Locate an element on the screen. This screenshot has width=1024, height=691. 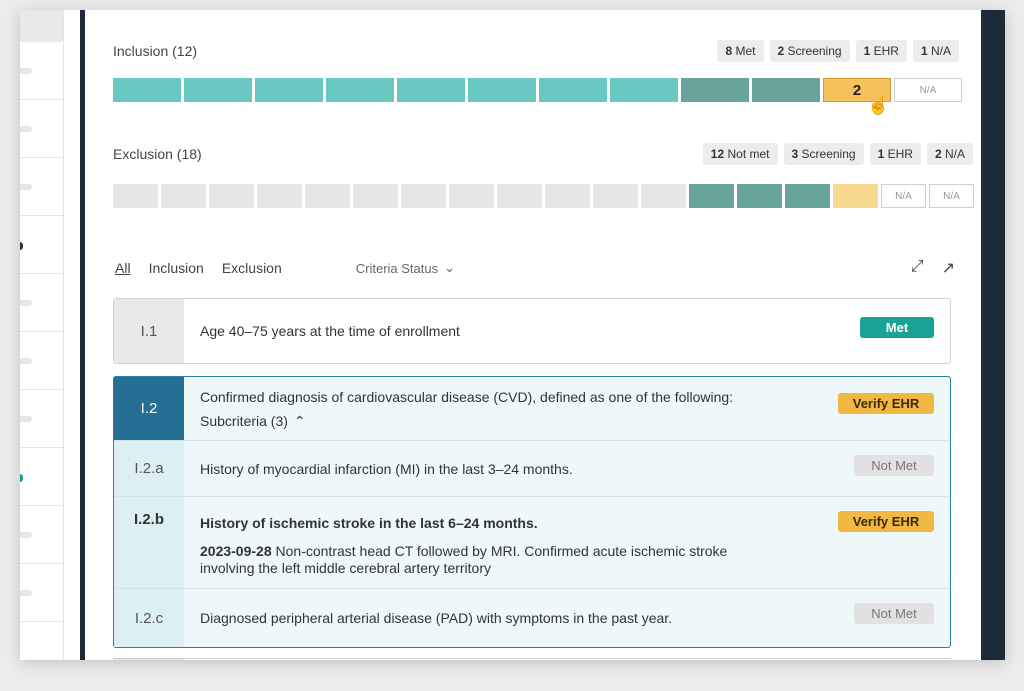
inclusion-segment-bar: 2 N/A is located at coordinates (537, 90).